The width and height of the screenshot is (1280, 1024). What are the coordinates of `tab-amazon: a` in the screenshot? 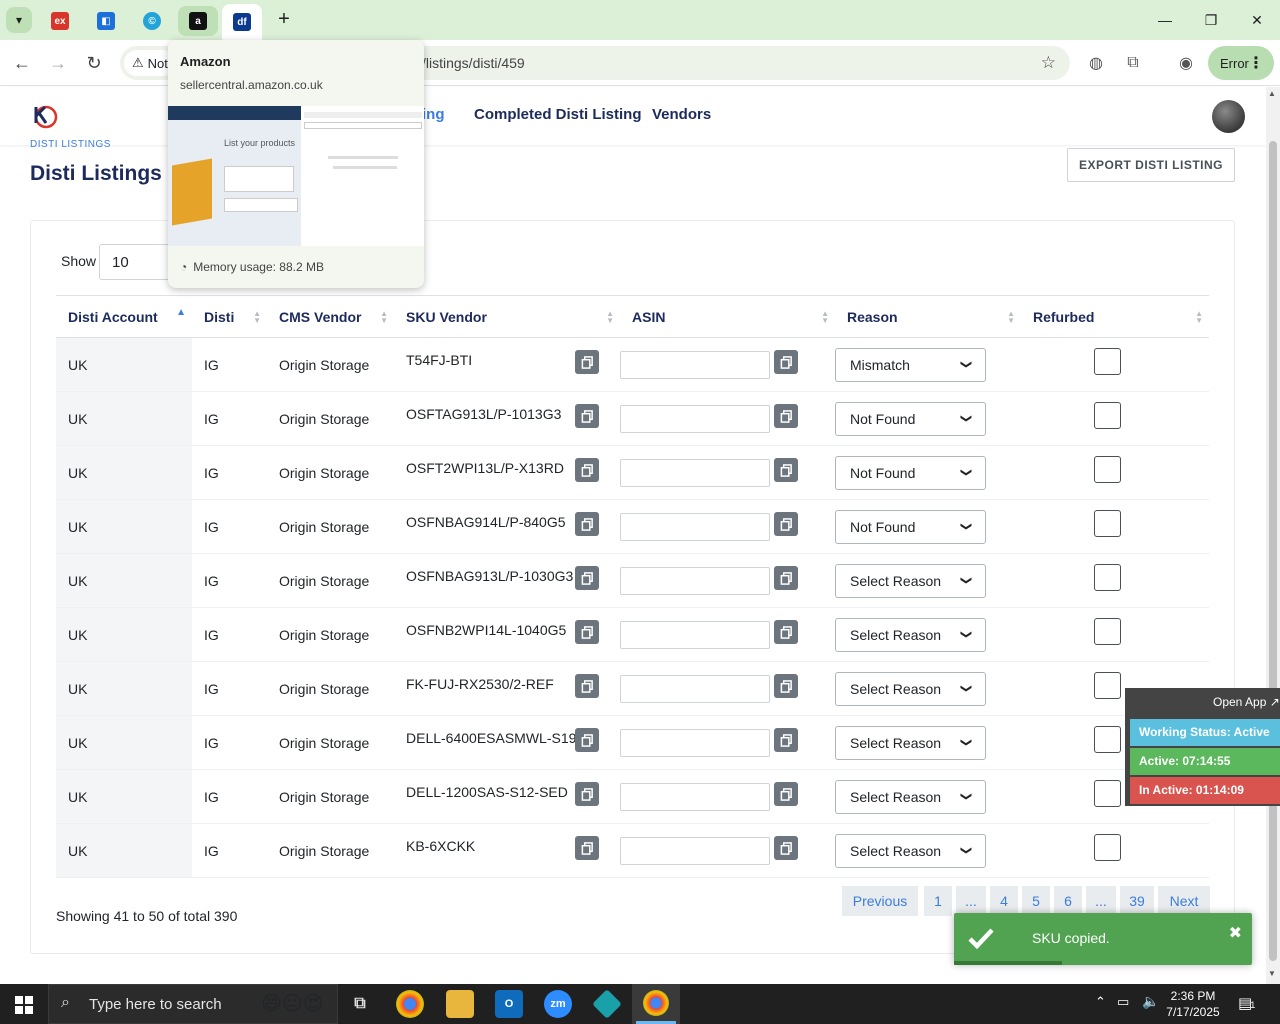 It's located at (198, 21).